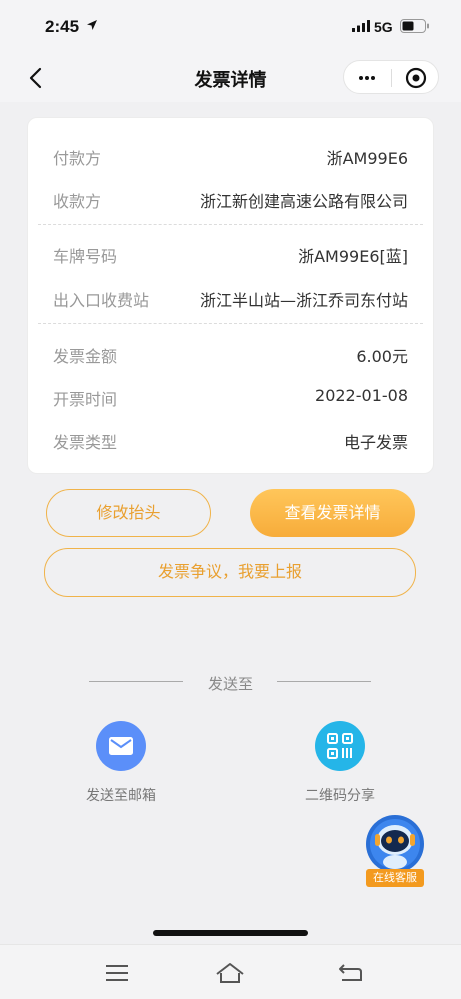 Image resolution: width=461 pixels, height=999 pixels. I want to click on qr-share-button: 二维码分享, so click(340, 763).